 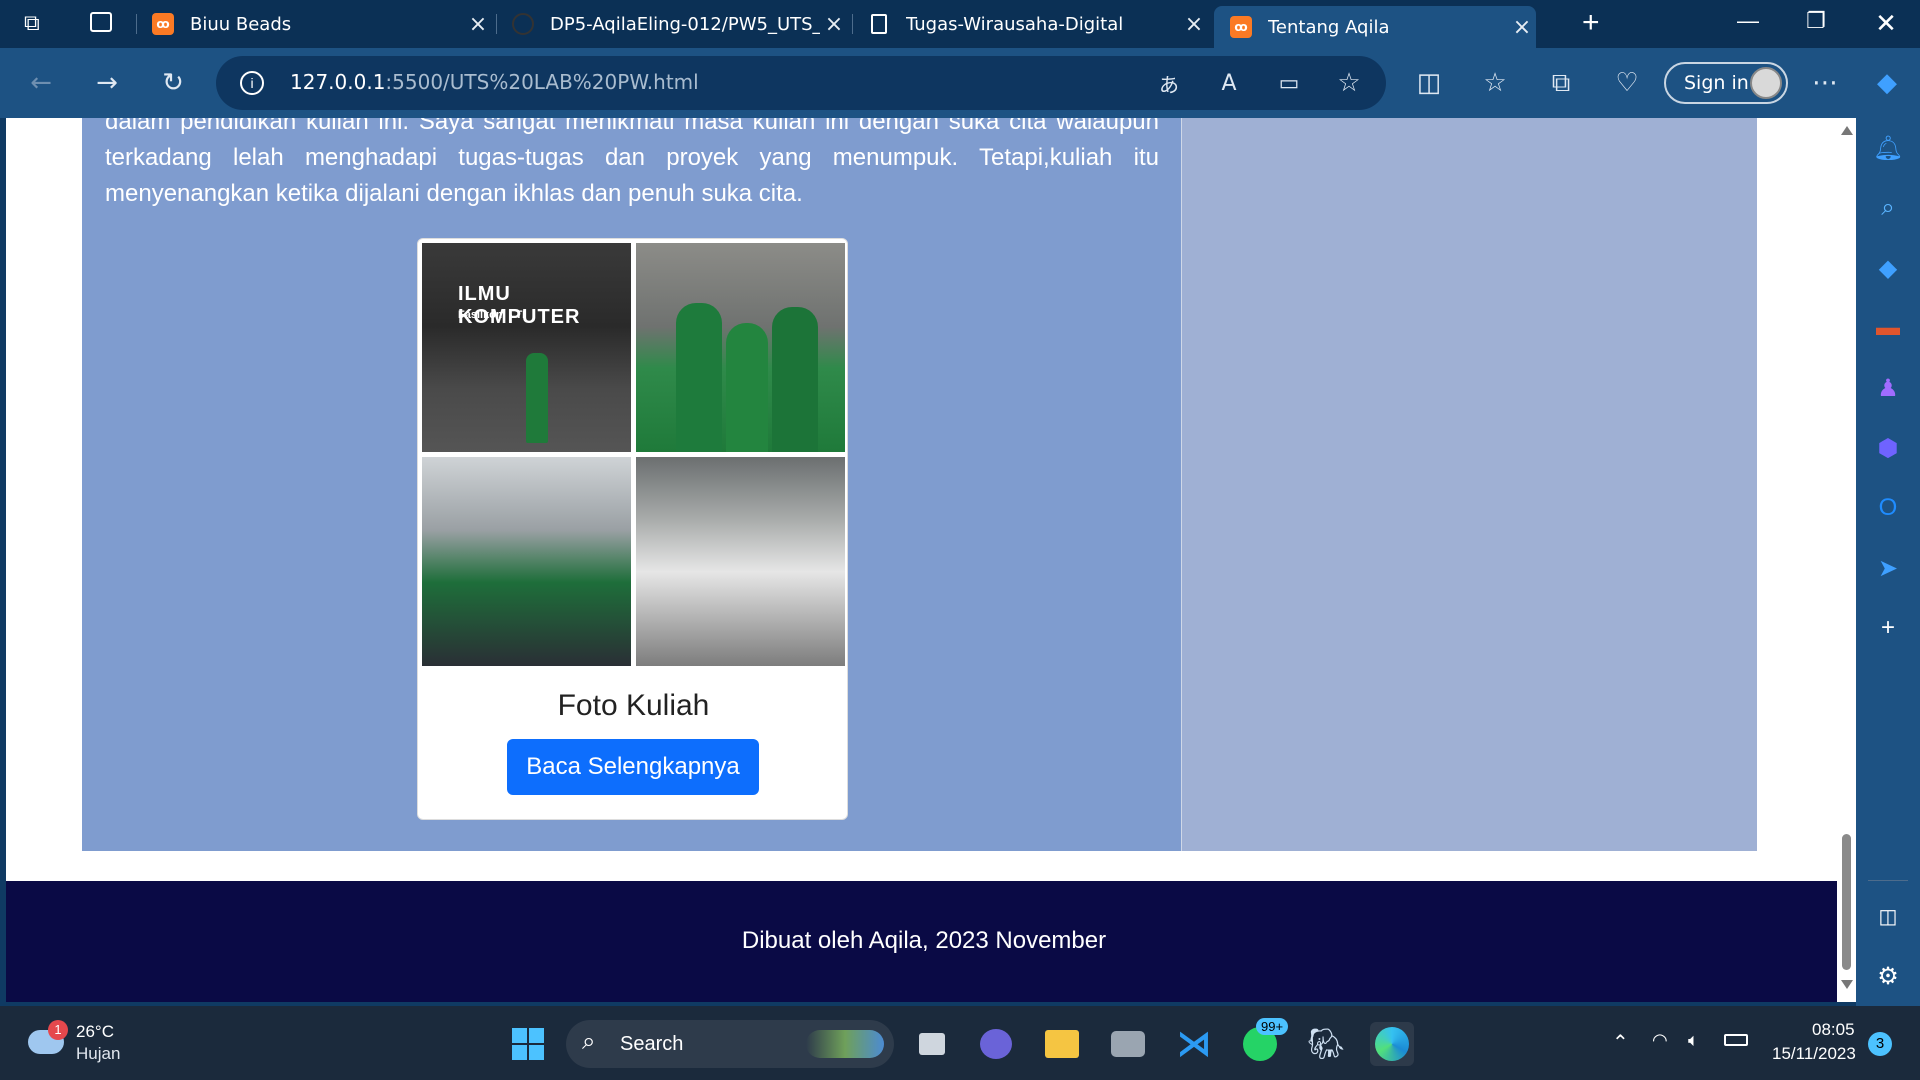 What do you see at coordinates (1038, 24) in the screenshot?
I see `tab-tugas-wirausaha: Tugas-Wirausaha-Digital ×` at bounding box center [1038, 24].